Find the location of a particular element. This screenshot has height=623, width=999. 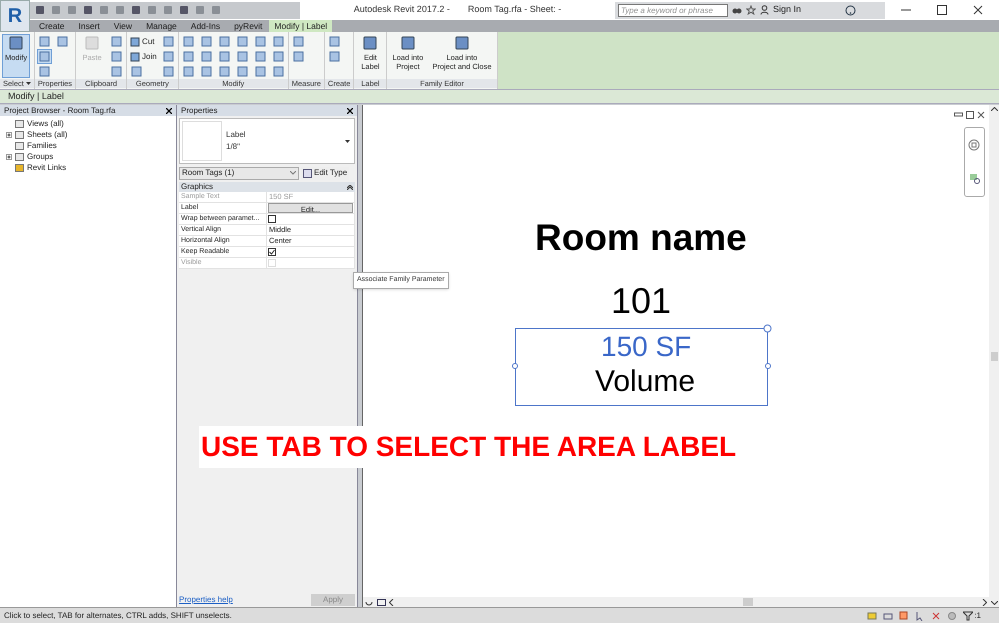

selection-box is located at coordinates (641, 367).